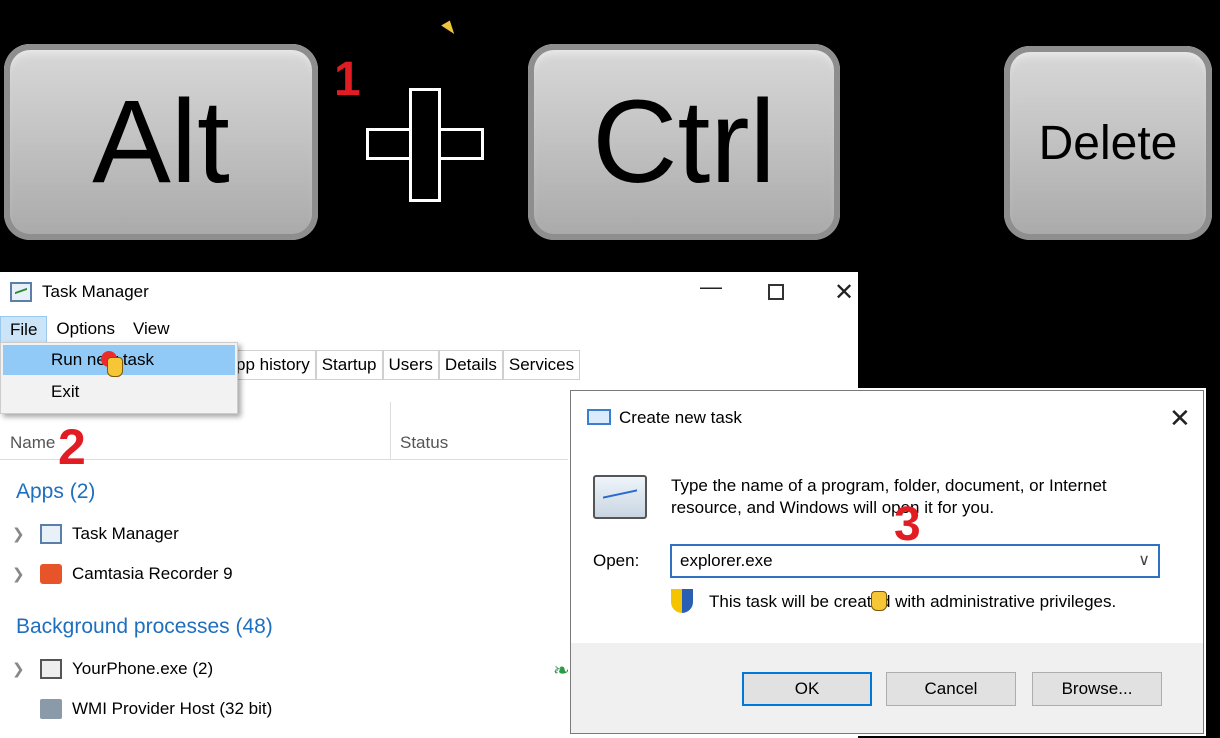 The height and width of the screenshot is (738, 1220). Describe the element at coordinates (616, 560) in the screenshot. I see `open-label: Open:` at that location.